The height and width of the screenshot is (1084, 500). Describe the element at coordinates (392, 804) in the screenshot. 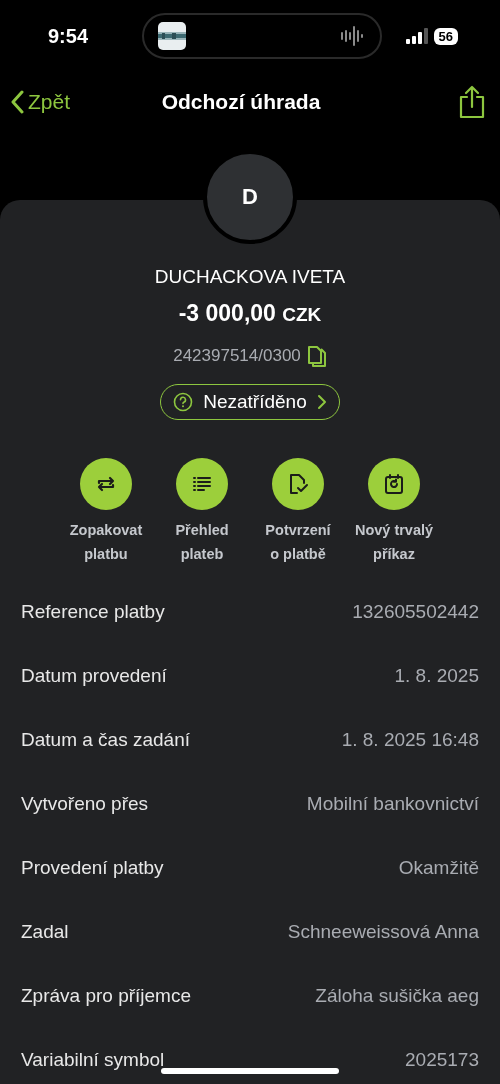

I see `detail-value: Mobilní bankovnictví` at that location.